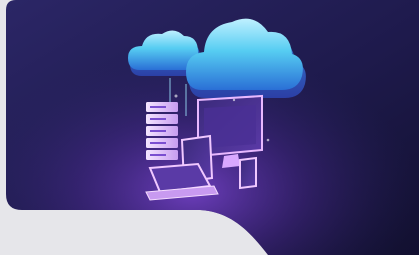 This screenshot has height=255, width=419. I want to click on phone-icon, so click(248, 173).